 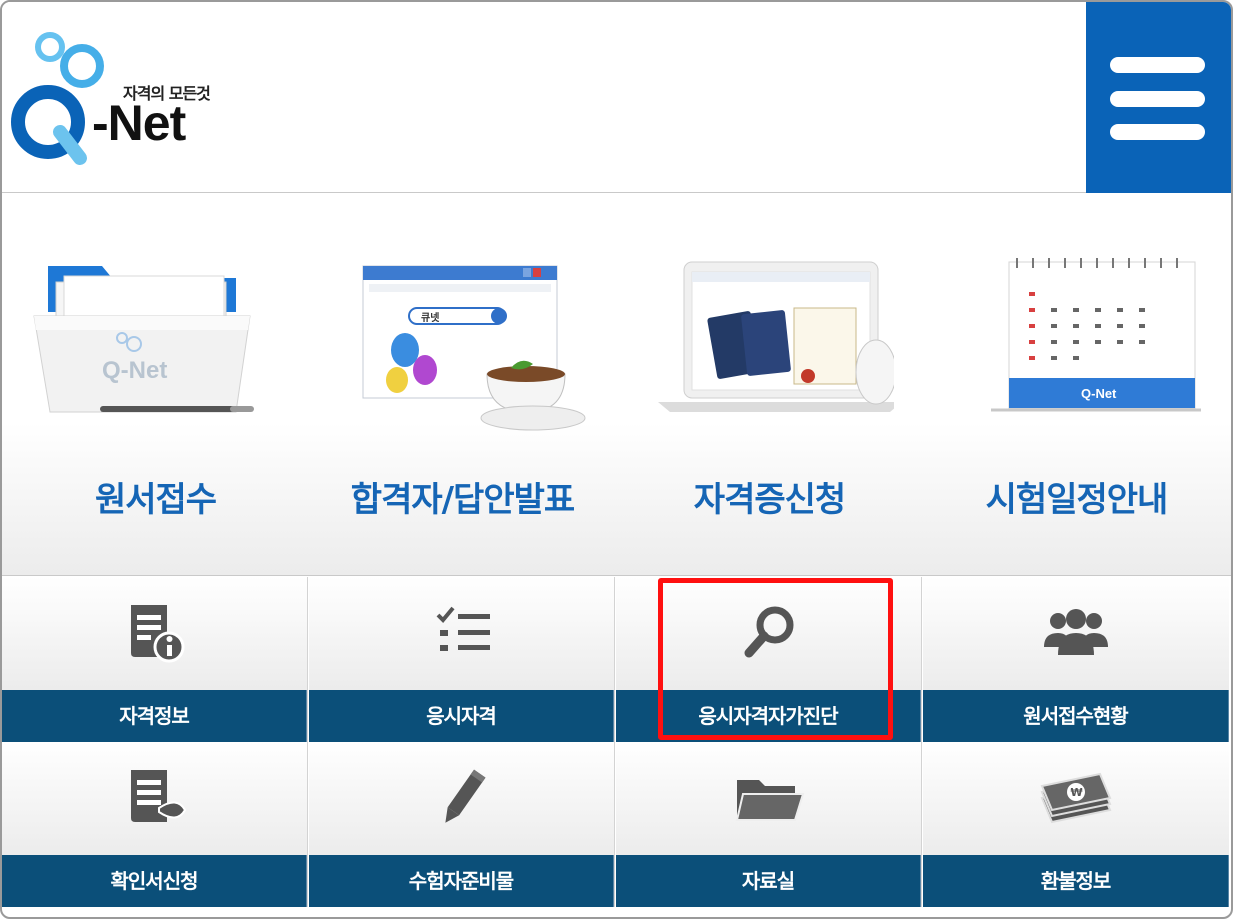 I want to click on tile-exam-supplies: 수험자준비물, so click(x=462, y=824).